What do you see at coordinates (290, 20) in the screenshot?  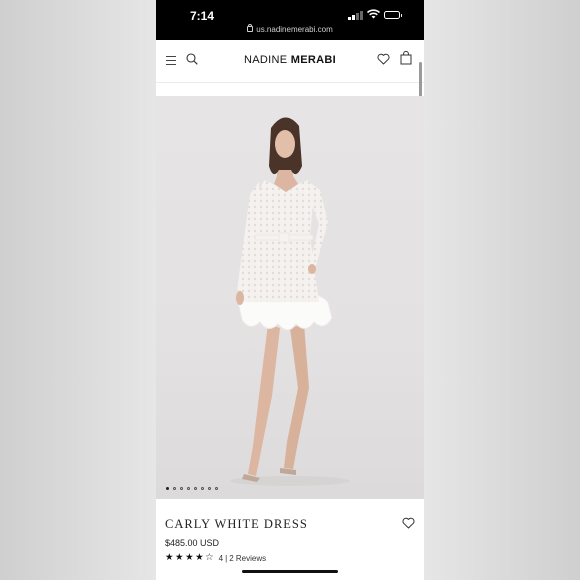 I see `status-bar: 7:14 us.nadinemerabi.com` at bounding box center [290, 20].